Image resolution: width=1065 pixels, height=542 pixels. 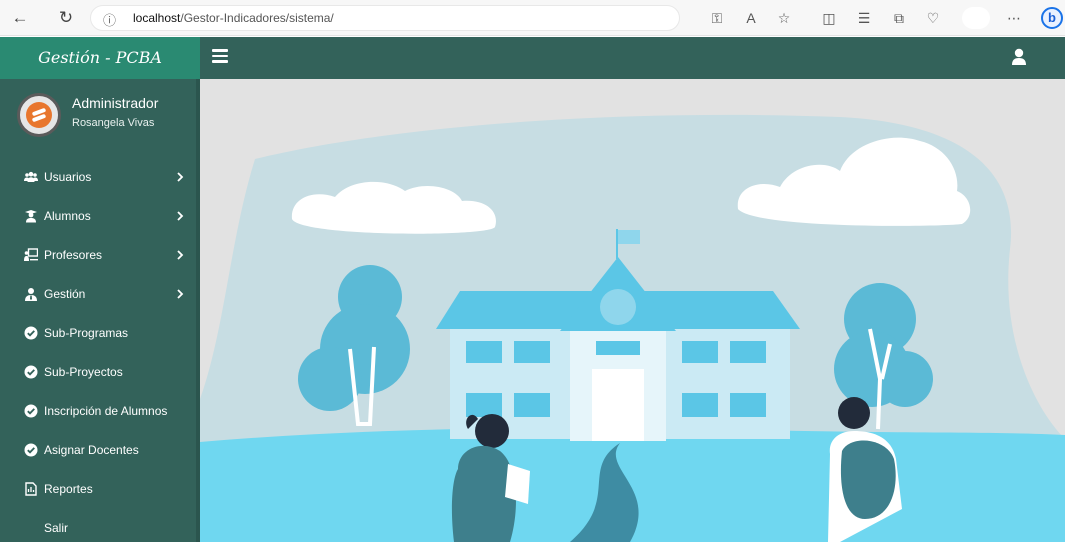 What do you see at coordinates (91, 450) in the screenshot?
I see `sidebar-item-label: Asignar Docentes` at bounding box center [91, 450].